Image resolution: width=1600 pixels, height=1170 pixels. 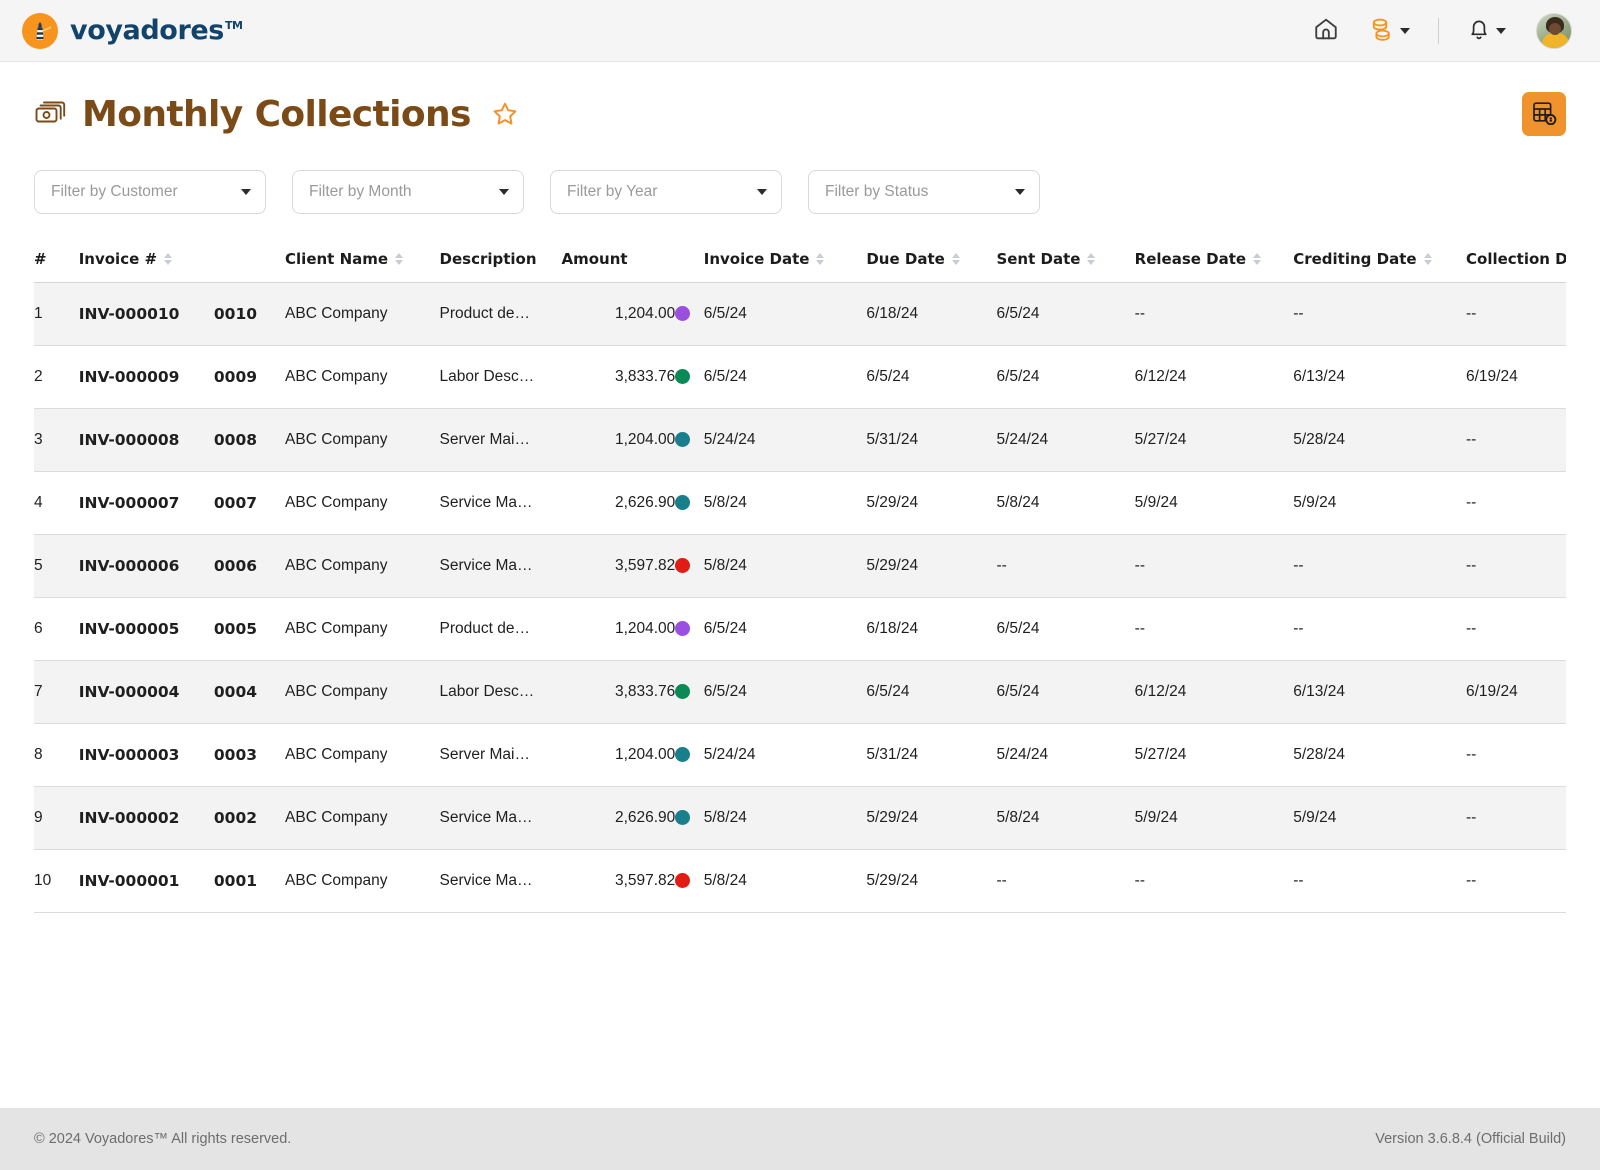 I want to click on brand-name: voyadores, so click(x=147, y=30).